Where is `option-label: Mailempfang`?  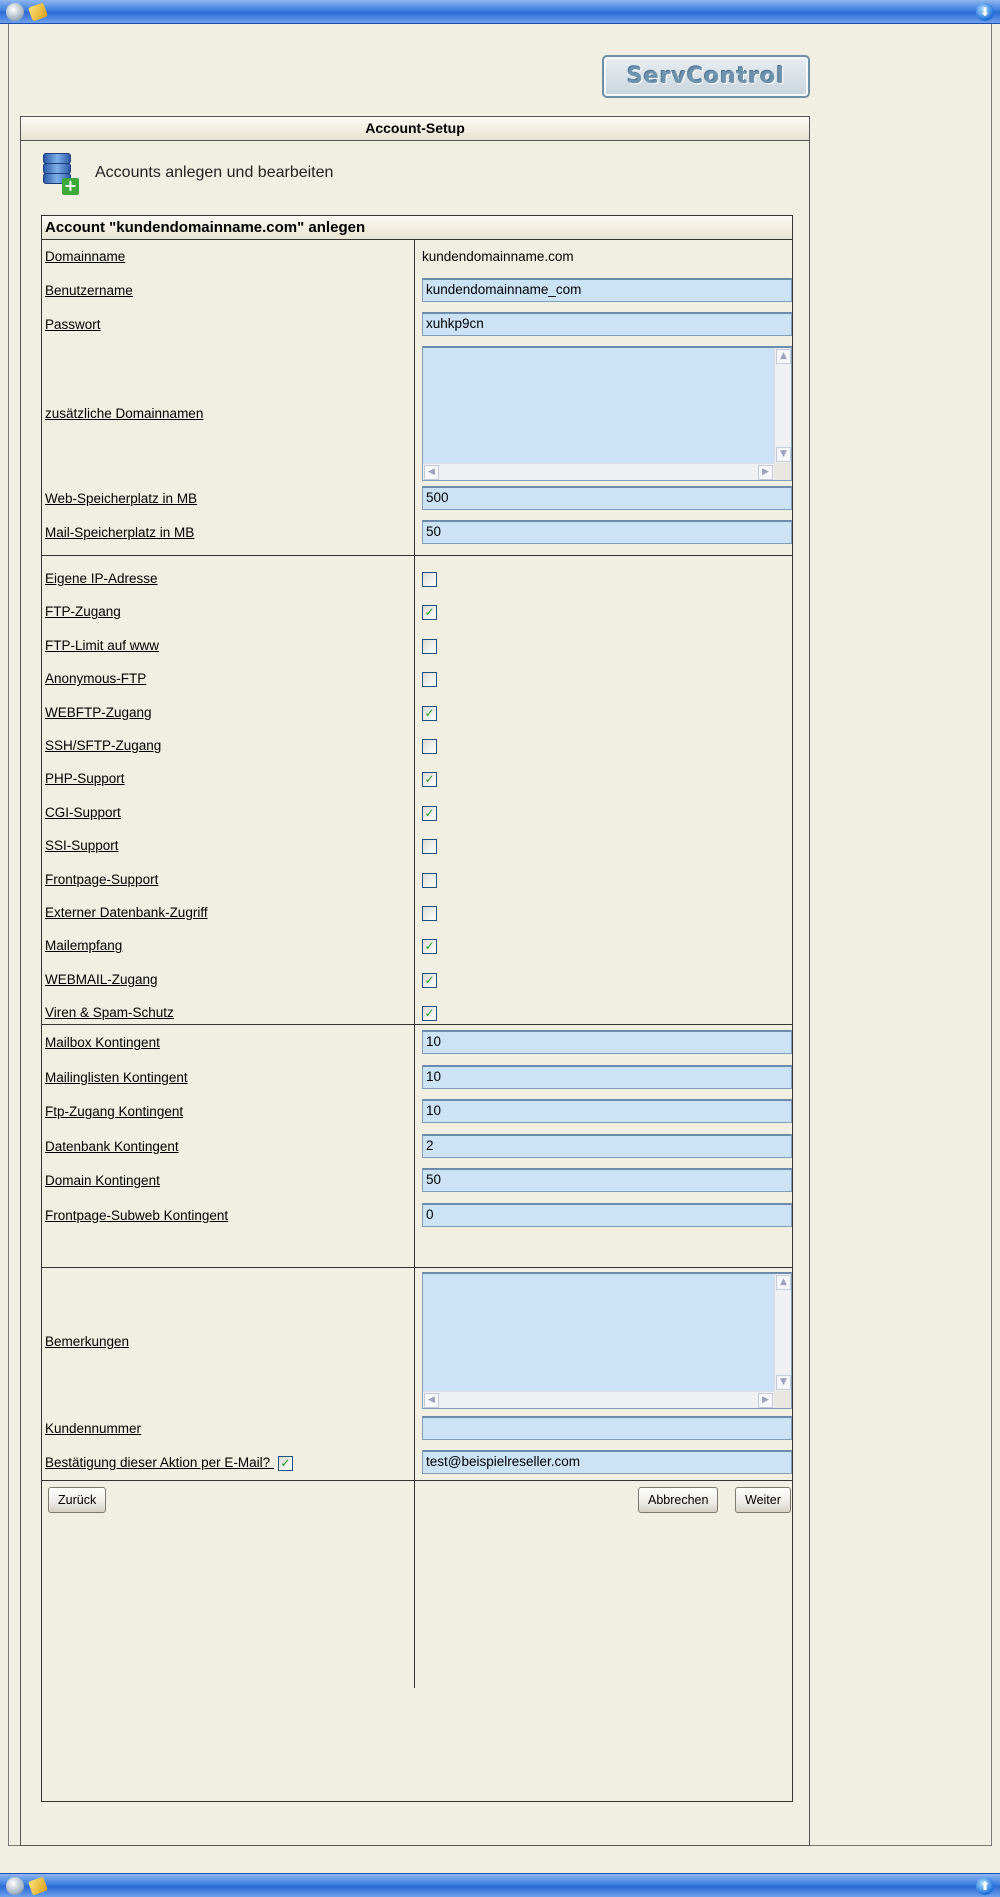
option-label: Mailempfang is located at coordinates (83, 945).